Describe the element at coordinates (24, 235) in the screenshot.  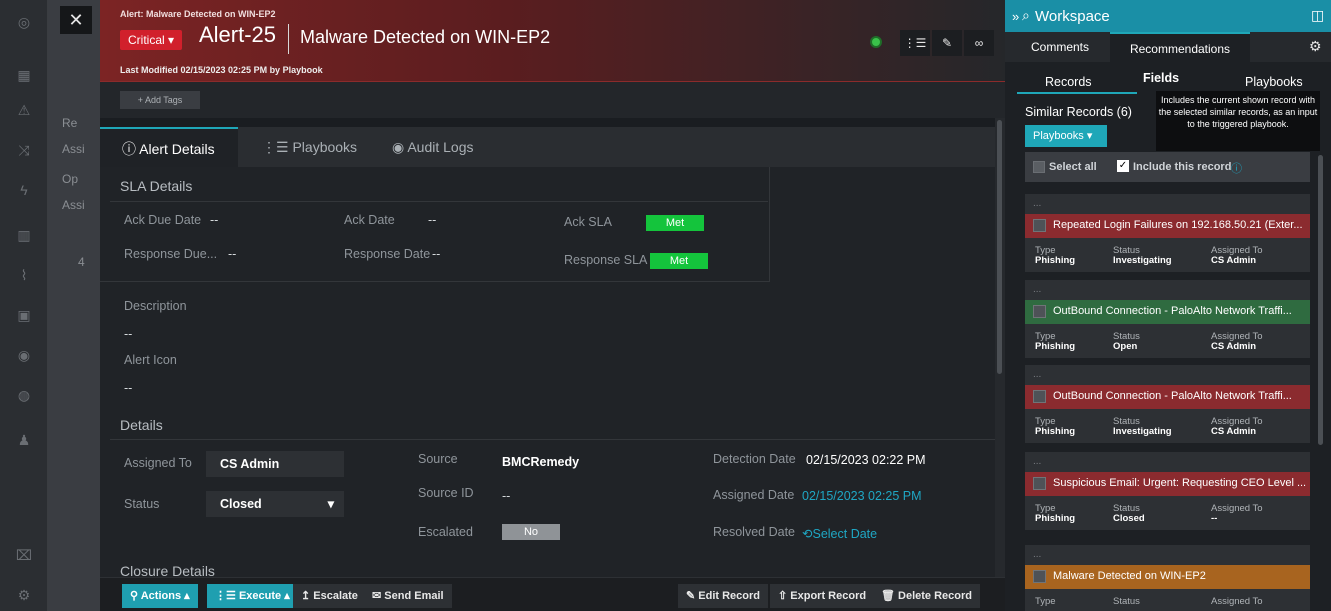
I see `building-icon: ▥` at that location.